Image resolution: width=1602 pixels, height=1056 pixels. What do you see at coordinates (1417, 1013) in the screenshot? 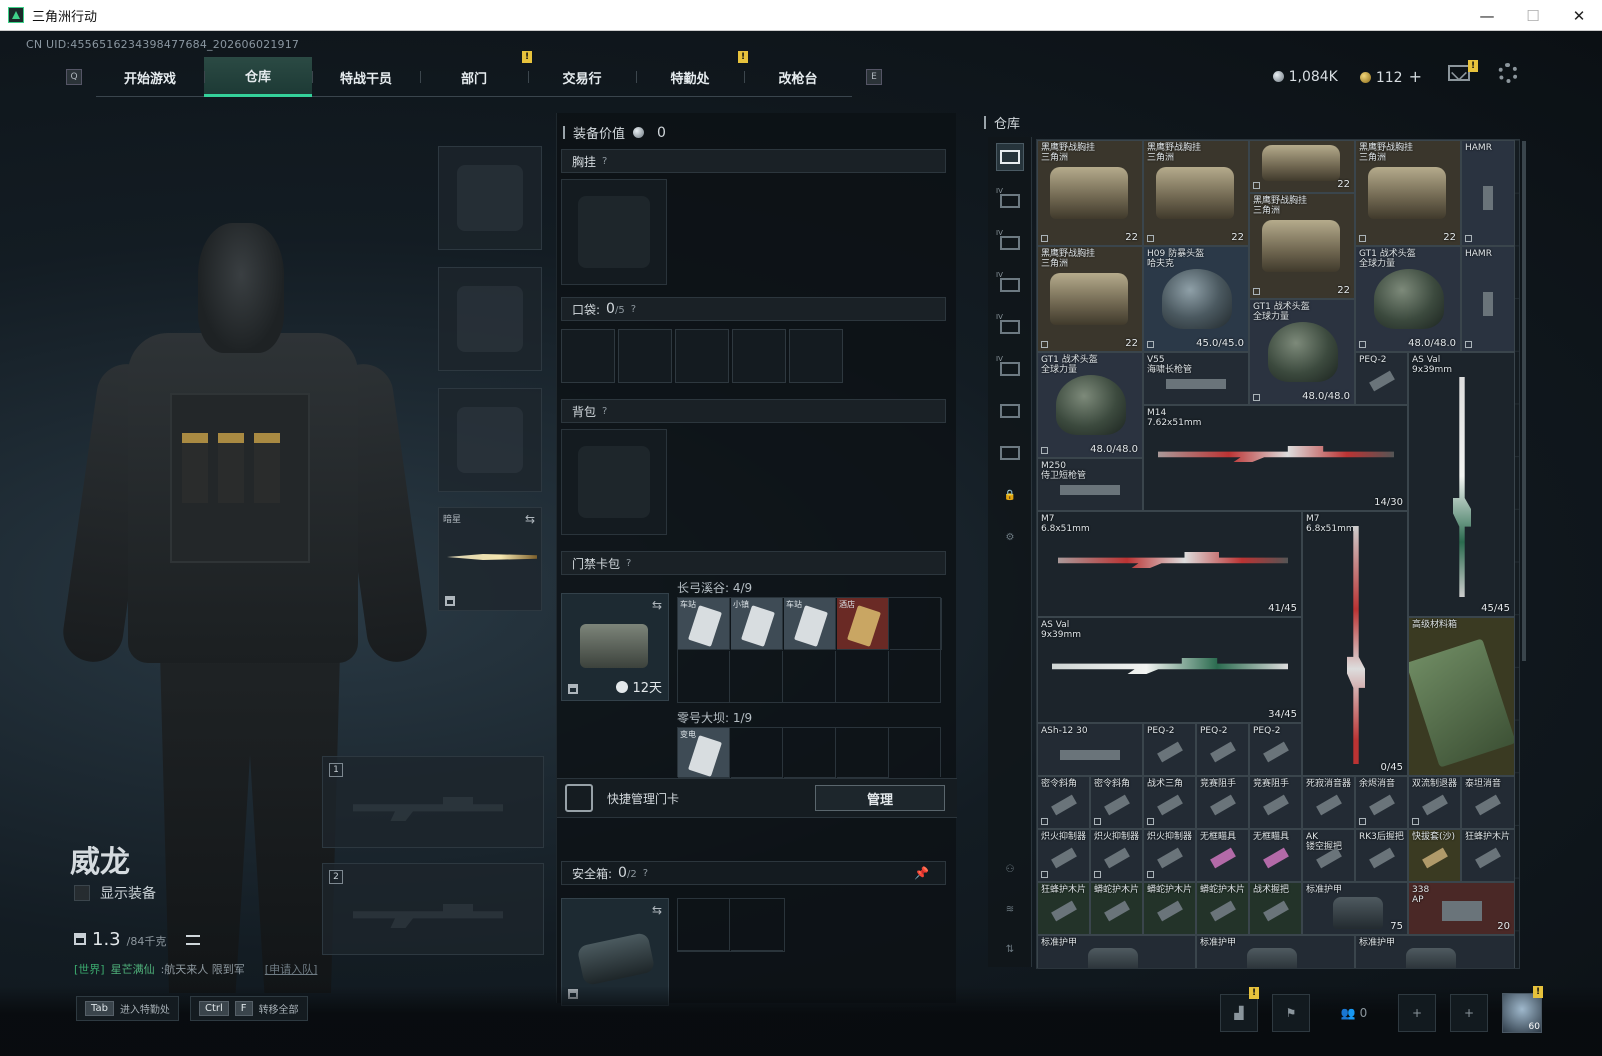
I see `invite-slot-button: +` at bounding box center [1417, 1013].